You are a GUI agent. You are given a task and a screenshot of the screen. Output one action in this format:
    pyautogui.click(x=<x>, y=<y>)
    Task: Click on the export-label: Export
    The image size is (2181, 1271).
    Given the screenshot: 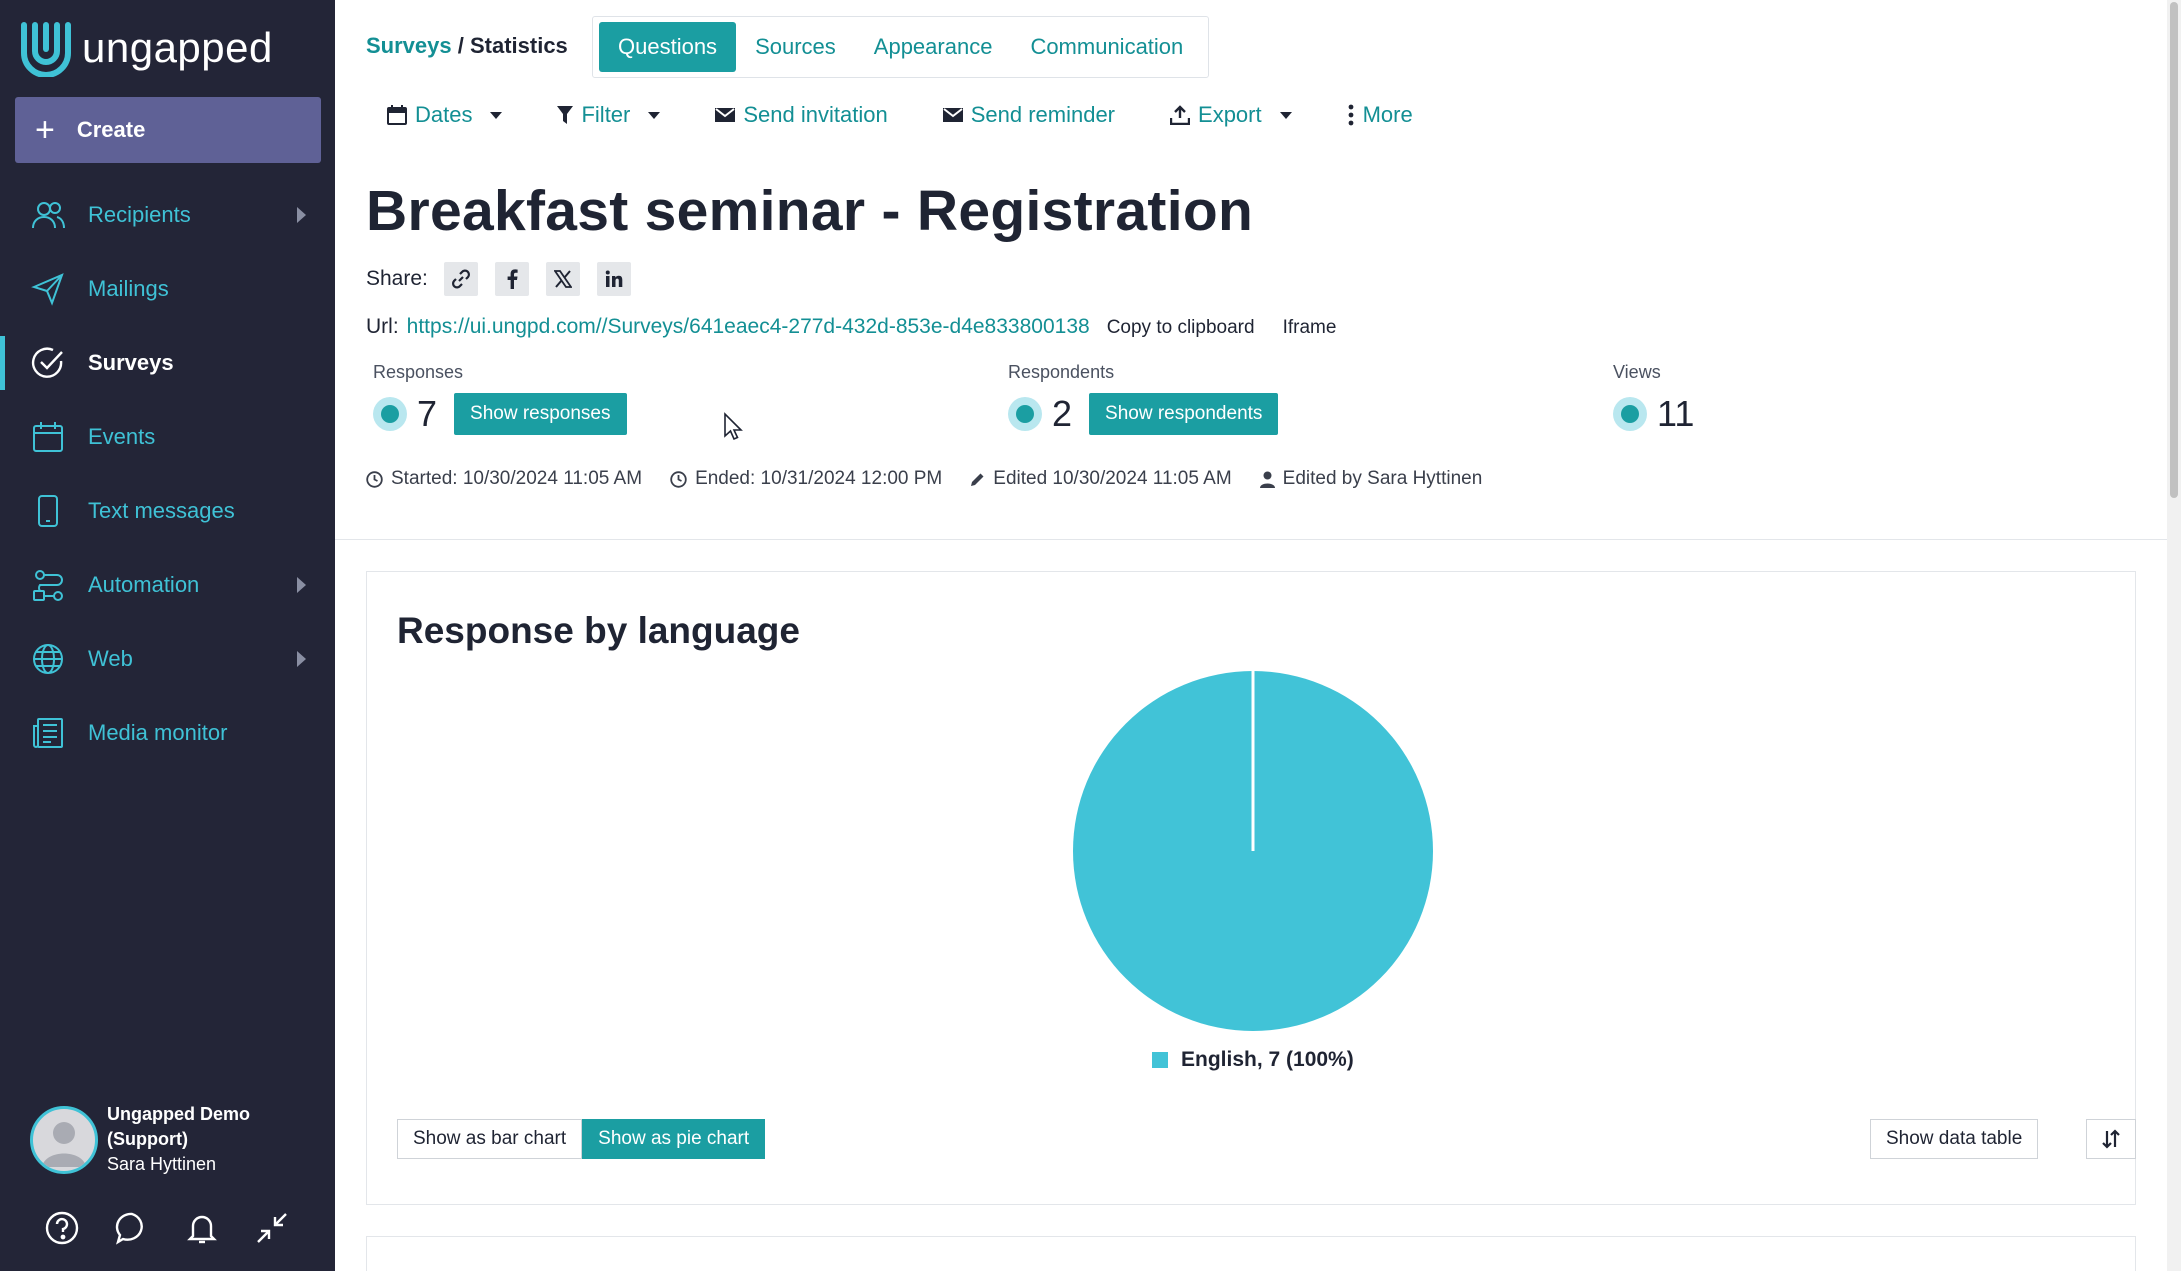 What is the action you would take?
    pyautogui.click(x=1230, y=114)
    